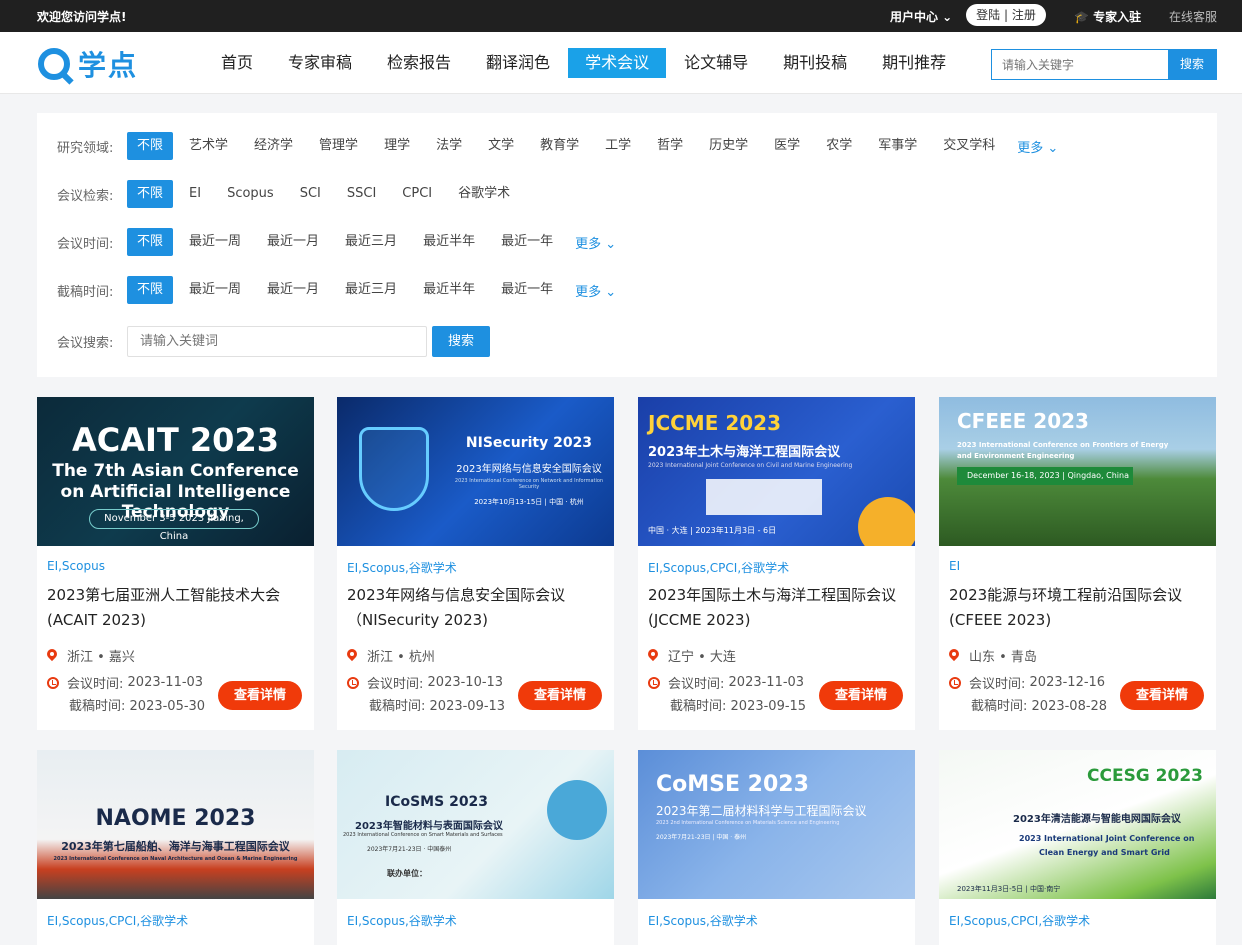  Describe the element at coordinates (787, 146) in the screenshot. I see `filter-option: 医学` at that location.